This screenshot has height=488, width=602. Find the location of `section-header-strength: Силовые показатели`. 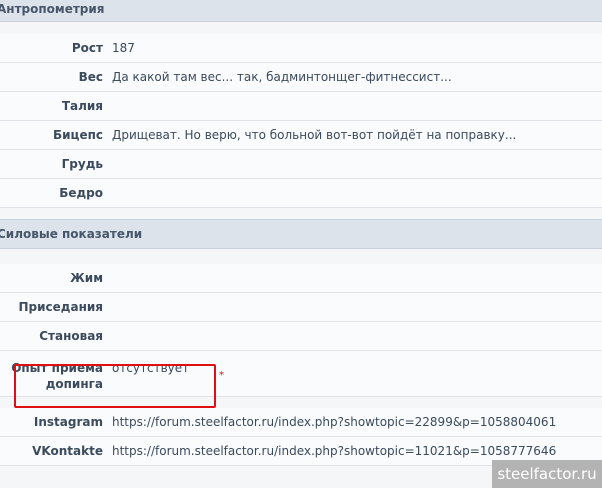

section-header-strength: Силовые показатели is located at coordinates (301, 234).